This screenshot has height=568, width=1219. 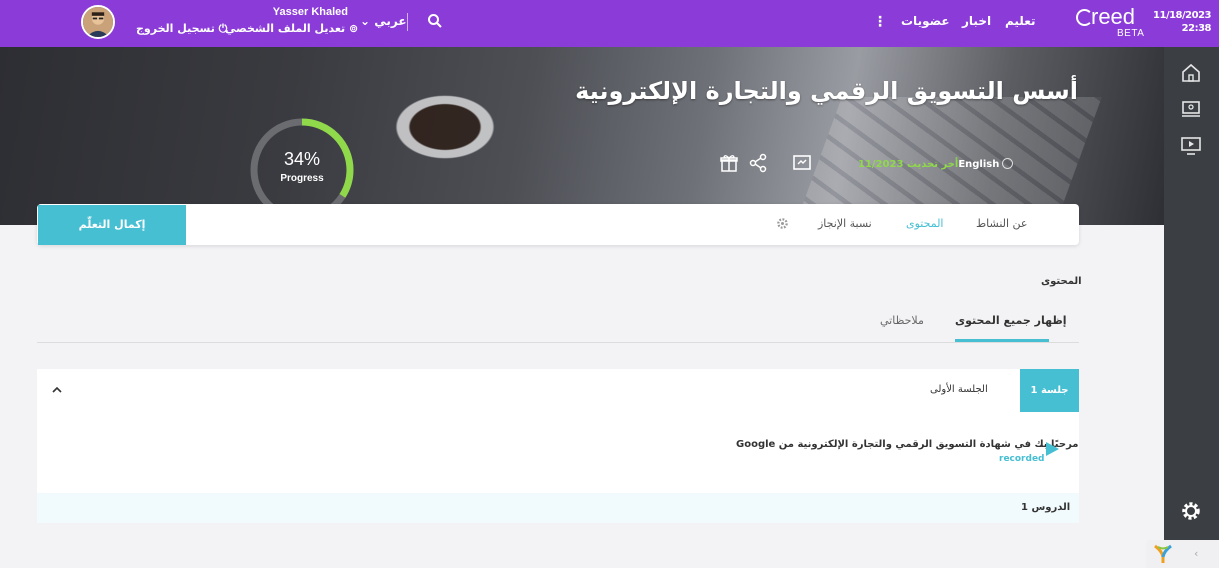 I want to click on search-icon, so click(x=435, y=21).